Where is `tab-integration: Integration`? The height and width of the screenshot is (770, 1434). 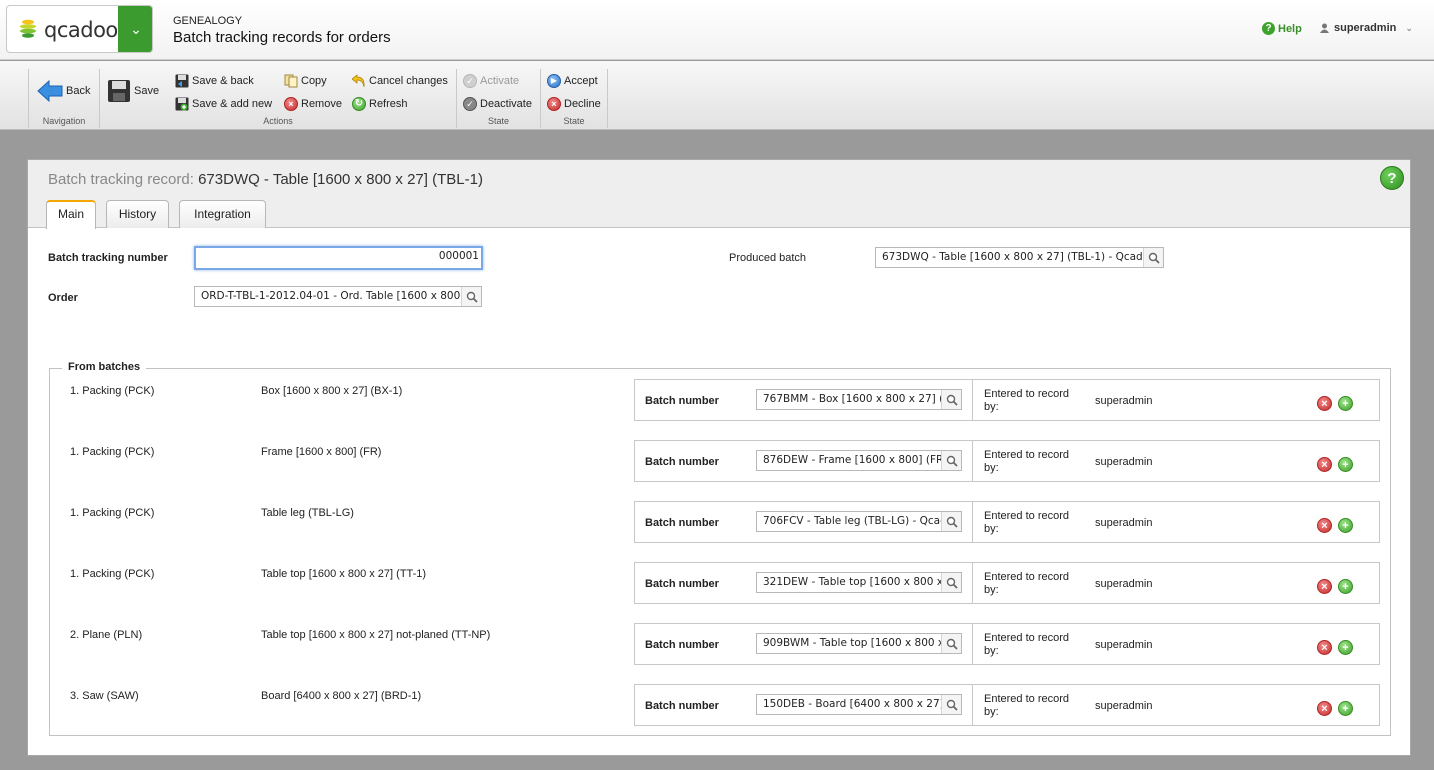 tab-integration: Integration is located at coordinates (222, 214).